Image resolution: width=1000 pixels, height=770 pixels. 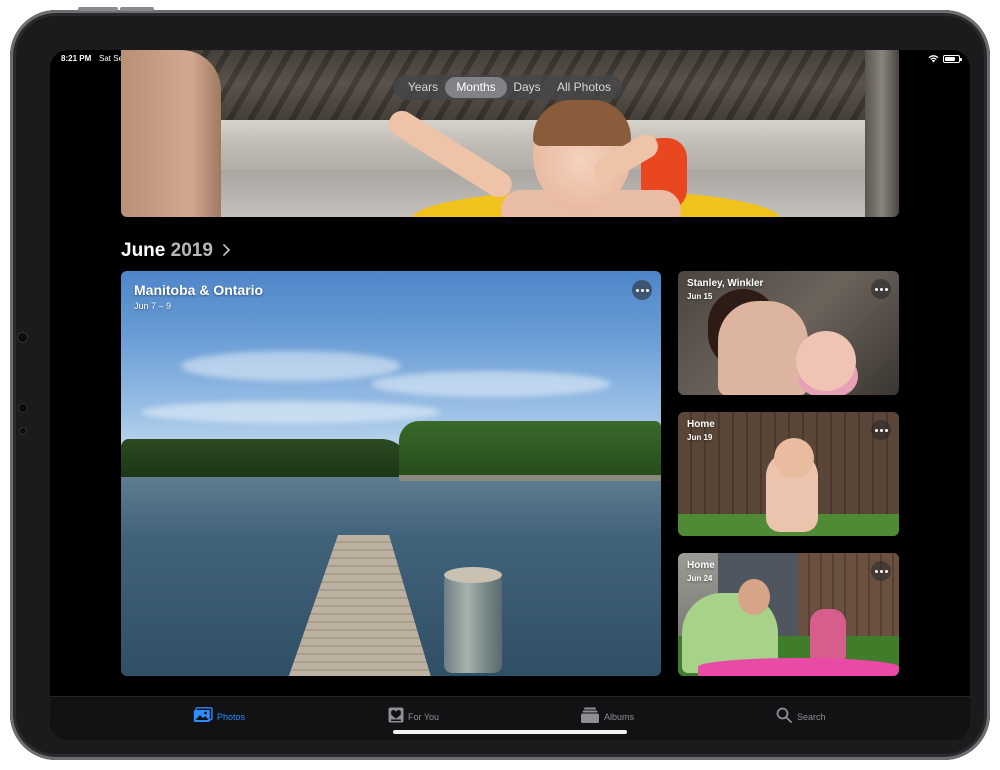 What do you see at coordinates (231, 717) in the screenshot?
I see `tab-label: Photos` at bounding box center [231, 717].